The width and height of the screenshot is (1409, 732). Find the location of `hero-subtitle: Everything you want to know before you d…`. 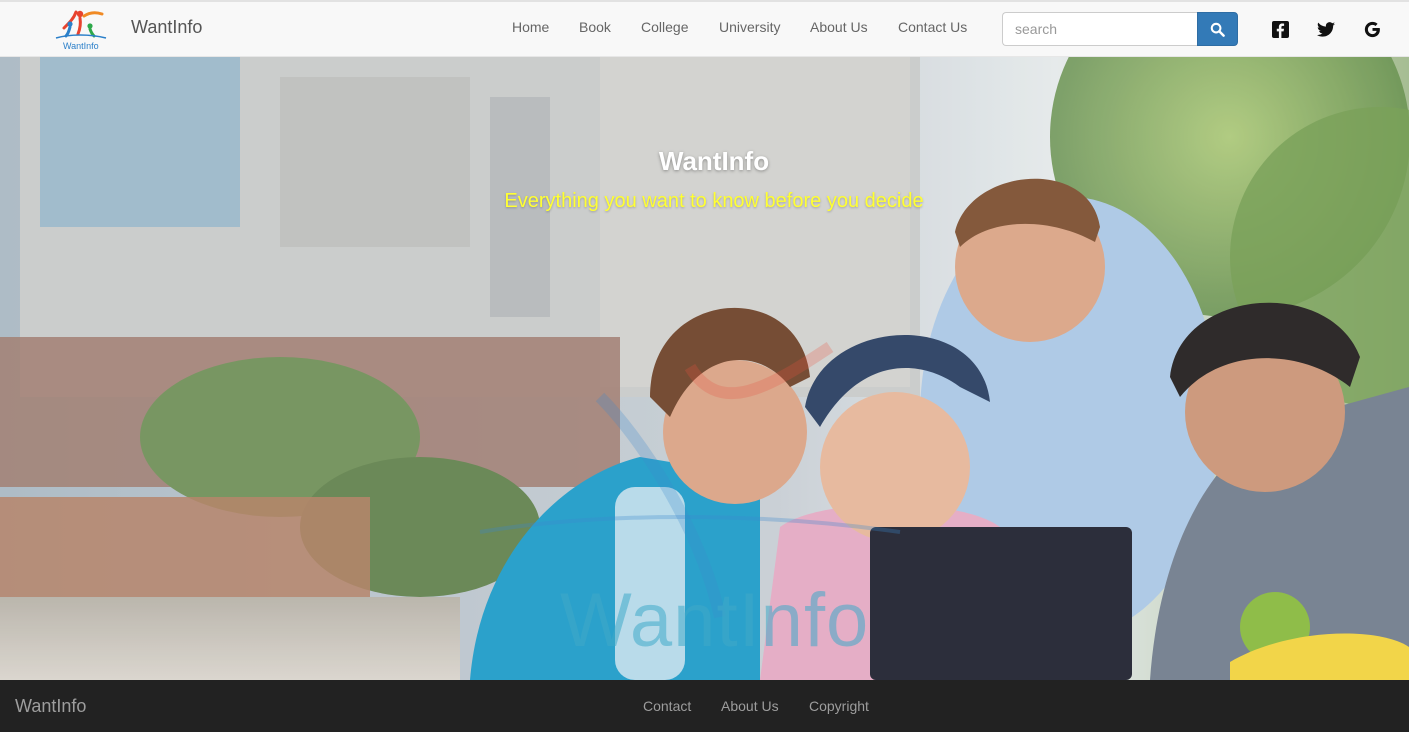

hero-subtitle: Everything you want to know before you d… is located at coordinates (714, 201).